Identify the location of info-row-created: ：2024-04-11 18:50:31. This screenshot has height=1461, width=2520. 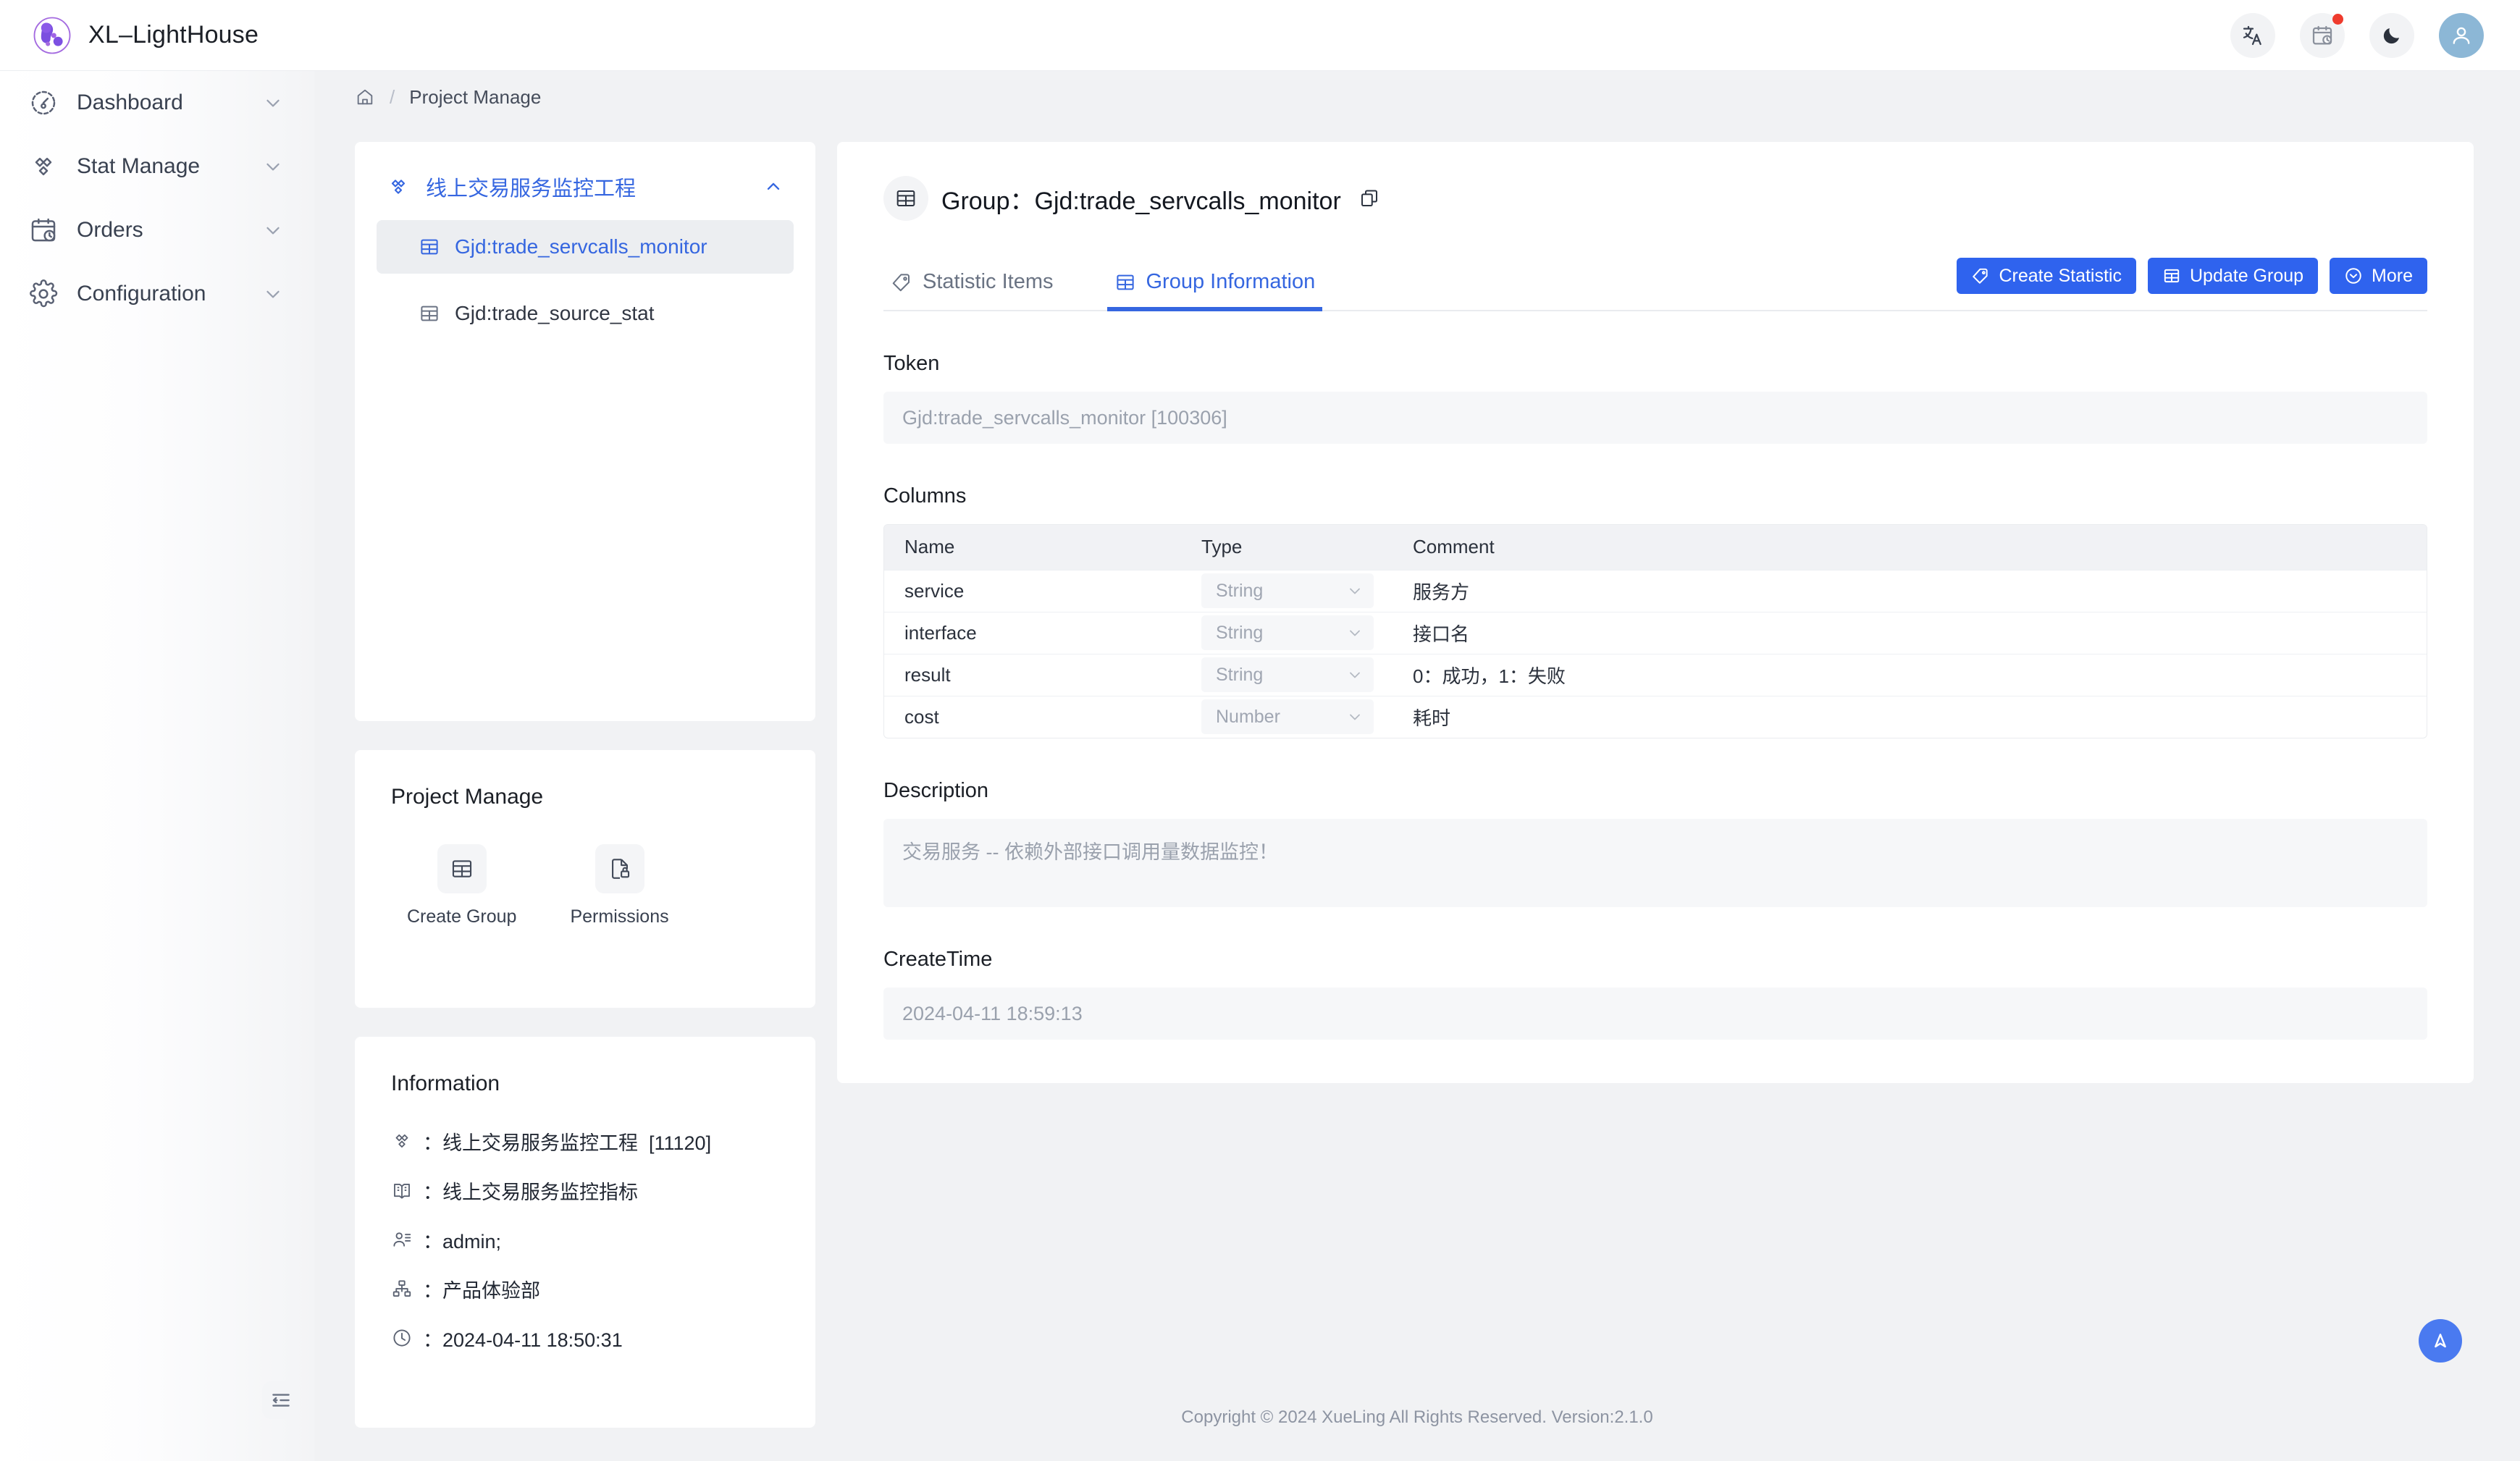
(585, 1338).